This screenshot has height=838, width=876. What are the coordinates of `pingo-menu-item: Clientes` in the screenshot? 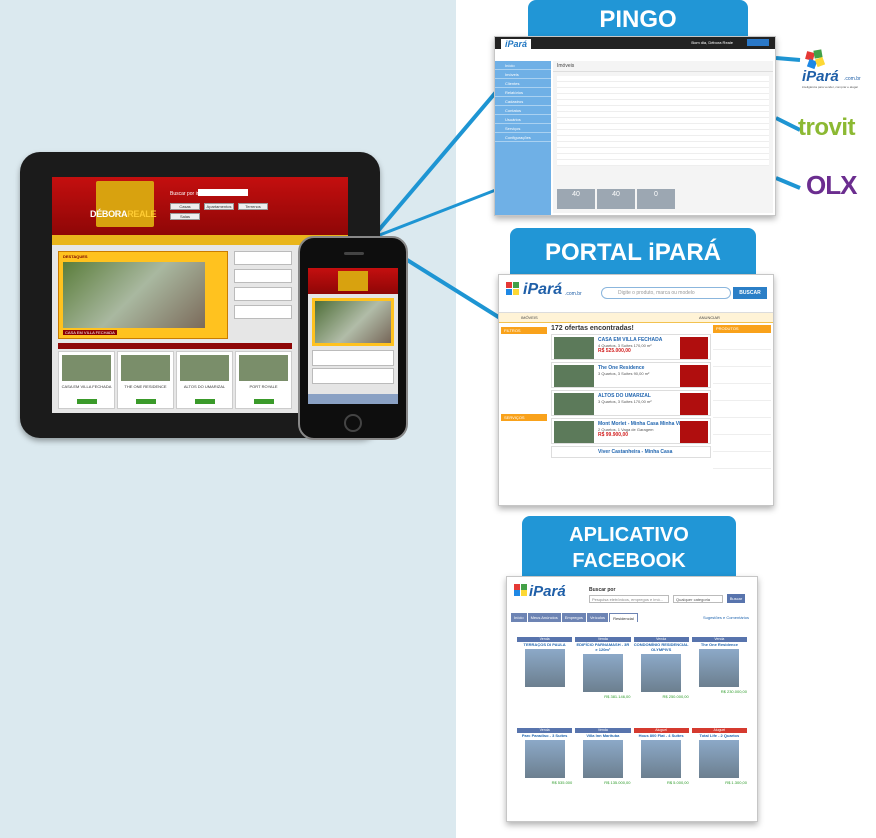 It's located at (523, 83).